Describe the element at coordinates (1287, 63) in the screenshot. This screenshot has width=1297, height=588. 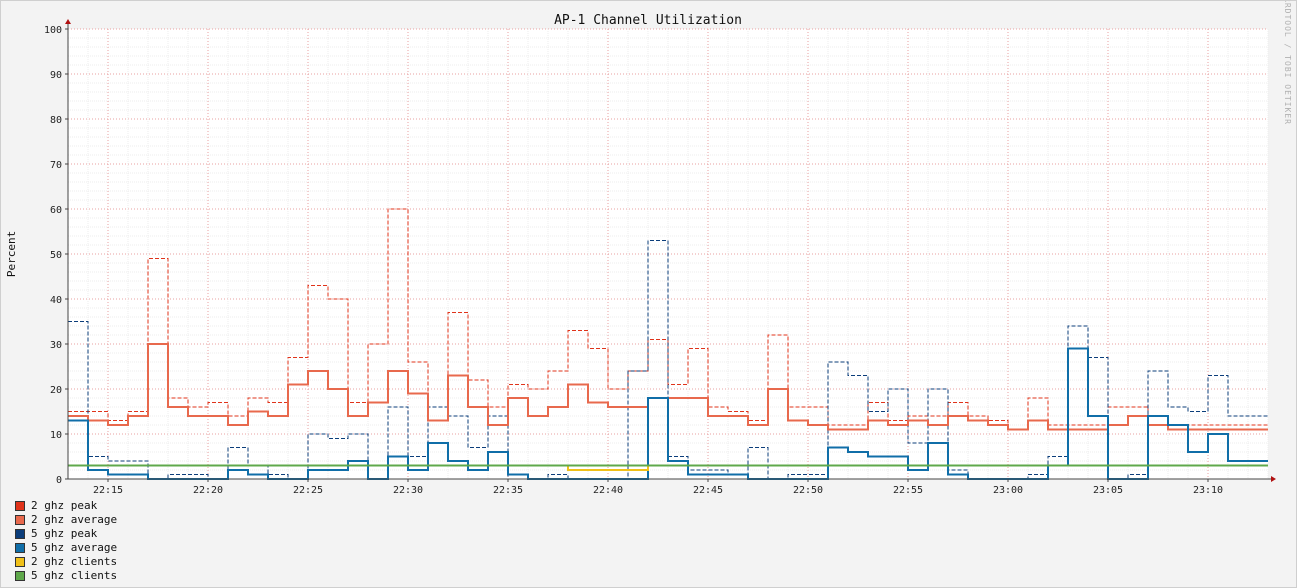
I see `watermark: RRDTOOL / TOBI OETIKER` at that location.